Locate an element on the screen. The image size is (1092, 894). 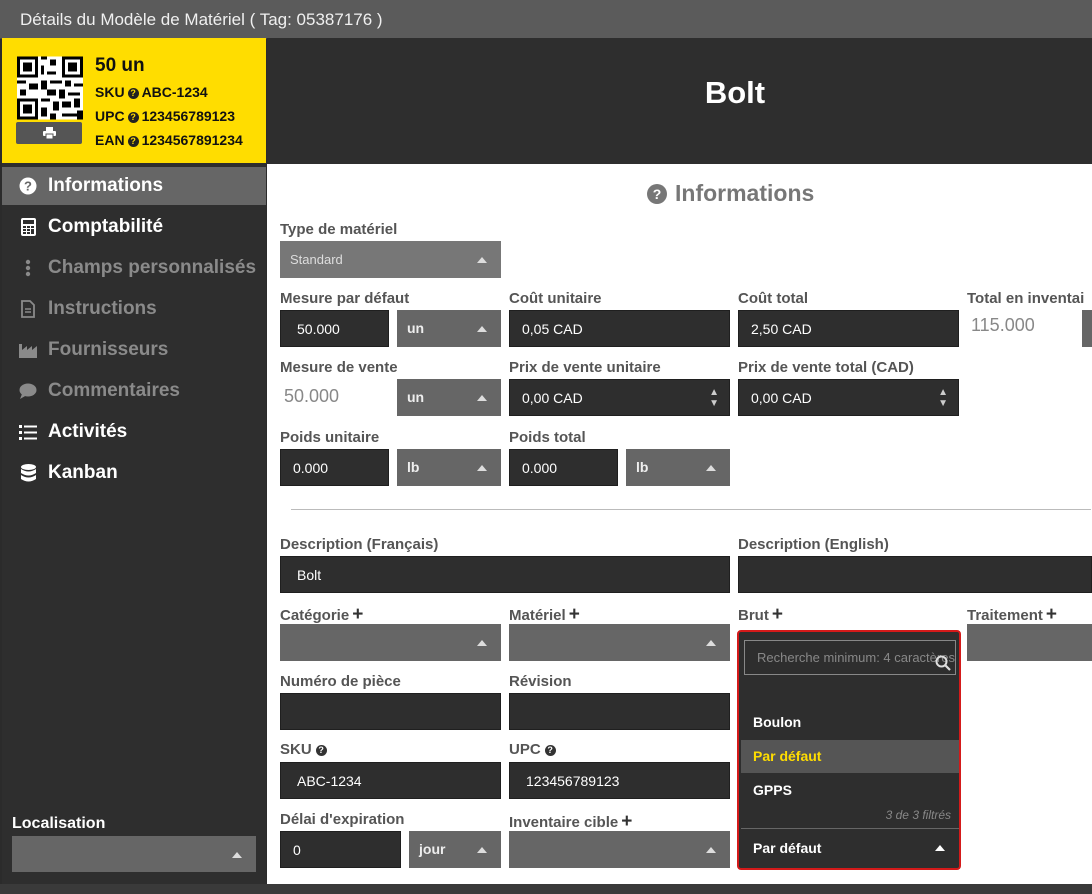
desc-fr-input: Bolt is located at coordinates (505, 574).